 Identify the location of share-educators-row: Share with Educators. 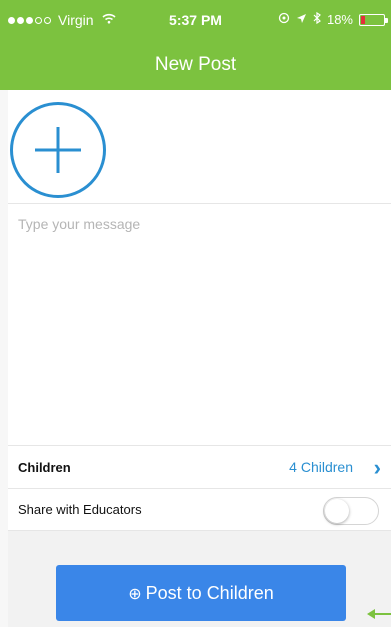
(199, 509).